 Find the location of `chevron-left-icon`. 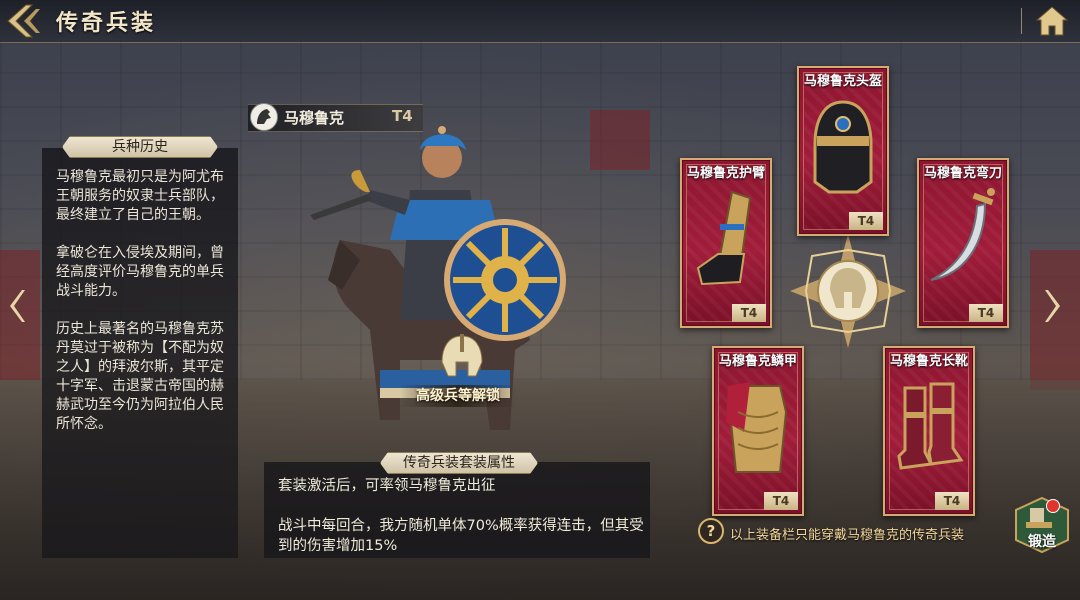

chevron-left-icon is located at coordinates (17, 306).